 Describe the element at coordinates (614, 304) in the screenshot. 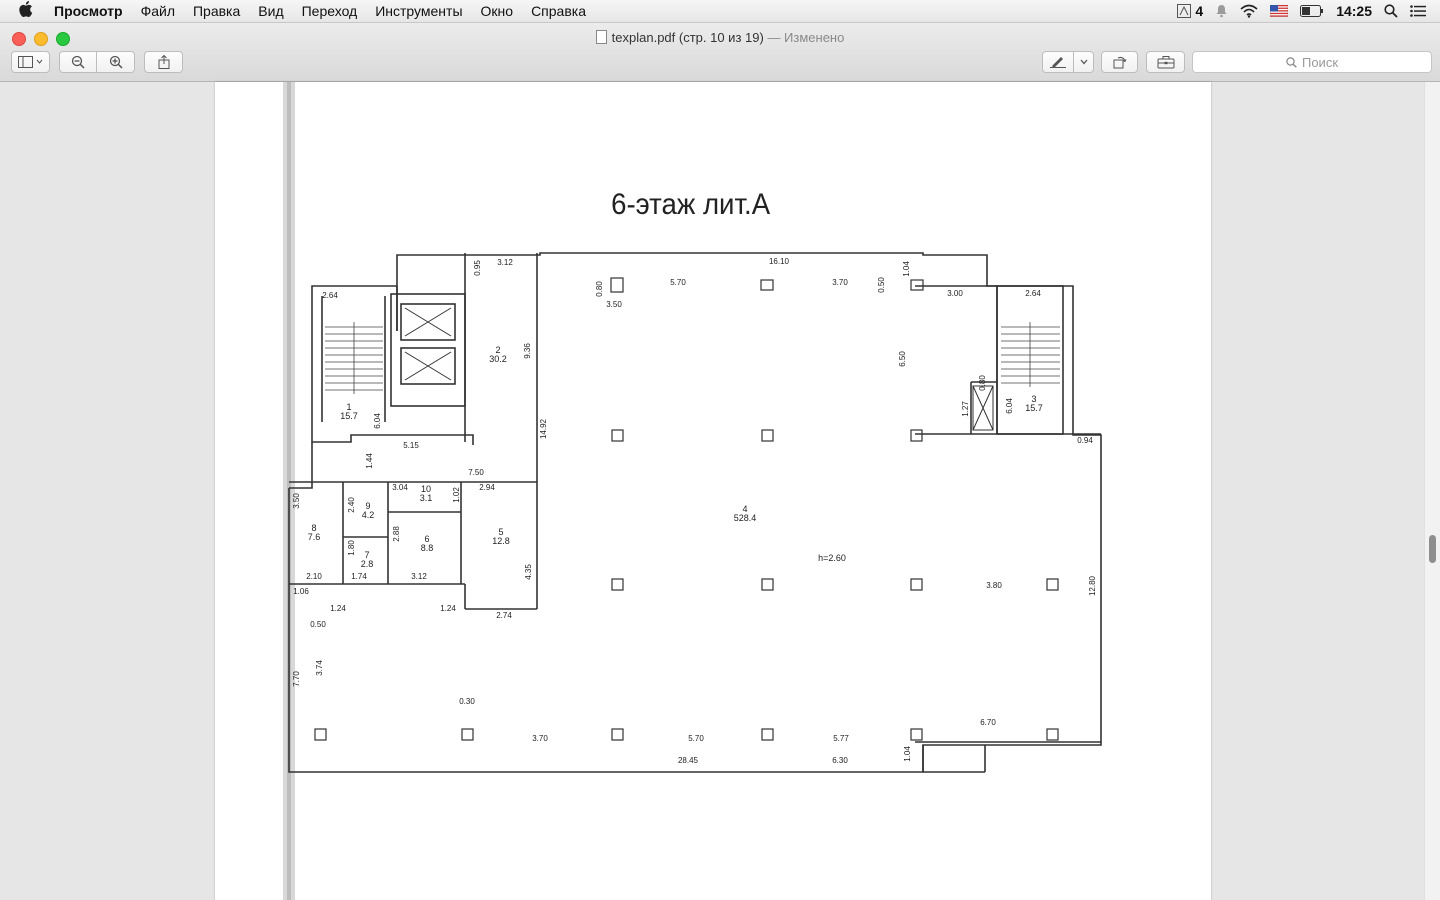

I see `dim-label: 3.50` at that location.